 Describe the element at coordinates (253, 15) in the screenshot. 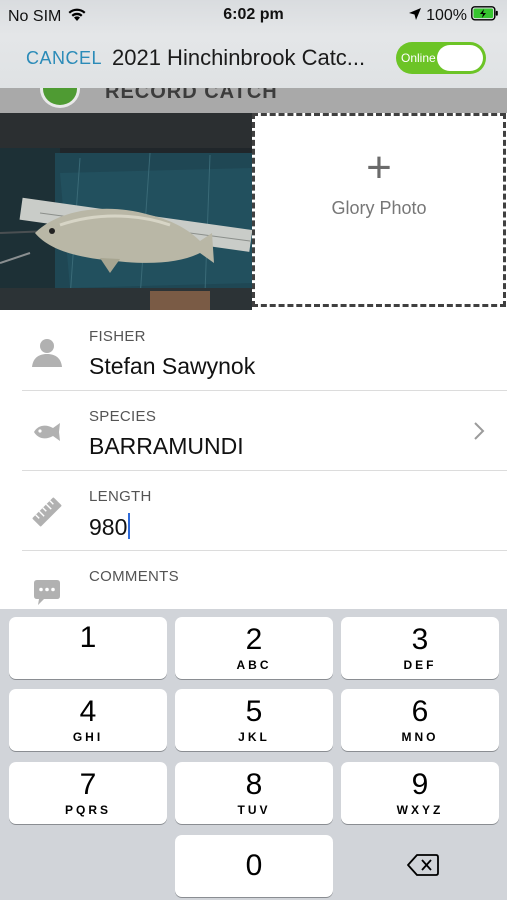

I see `status-bar: No SIM 6:02 pm 100%` at that location.